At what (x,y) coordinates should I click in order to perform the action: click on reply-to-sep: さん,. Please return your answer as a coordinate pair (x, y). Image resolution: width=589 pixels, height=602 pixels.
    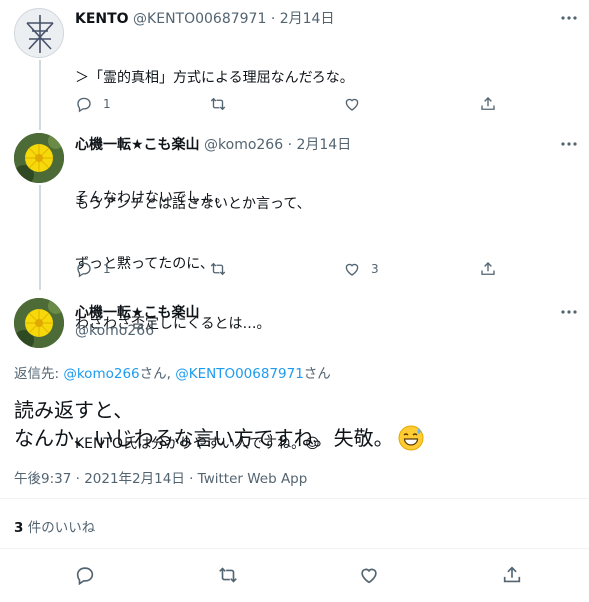
    Looking at the image, I should click on (157, 374).